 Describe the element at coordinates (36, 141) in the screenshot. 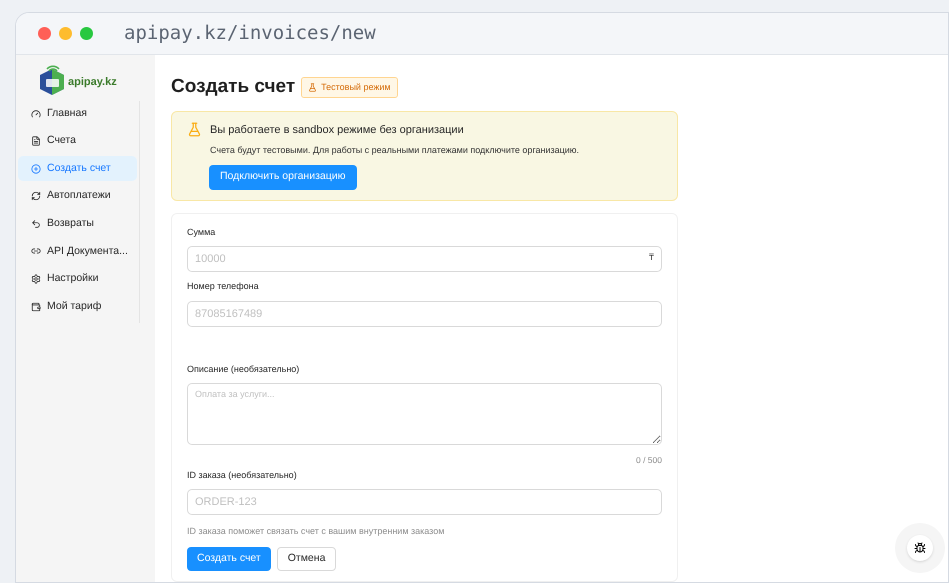

I see `document-icon` at that location.